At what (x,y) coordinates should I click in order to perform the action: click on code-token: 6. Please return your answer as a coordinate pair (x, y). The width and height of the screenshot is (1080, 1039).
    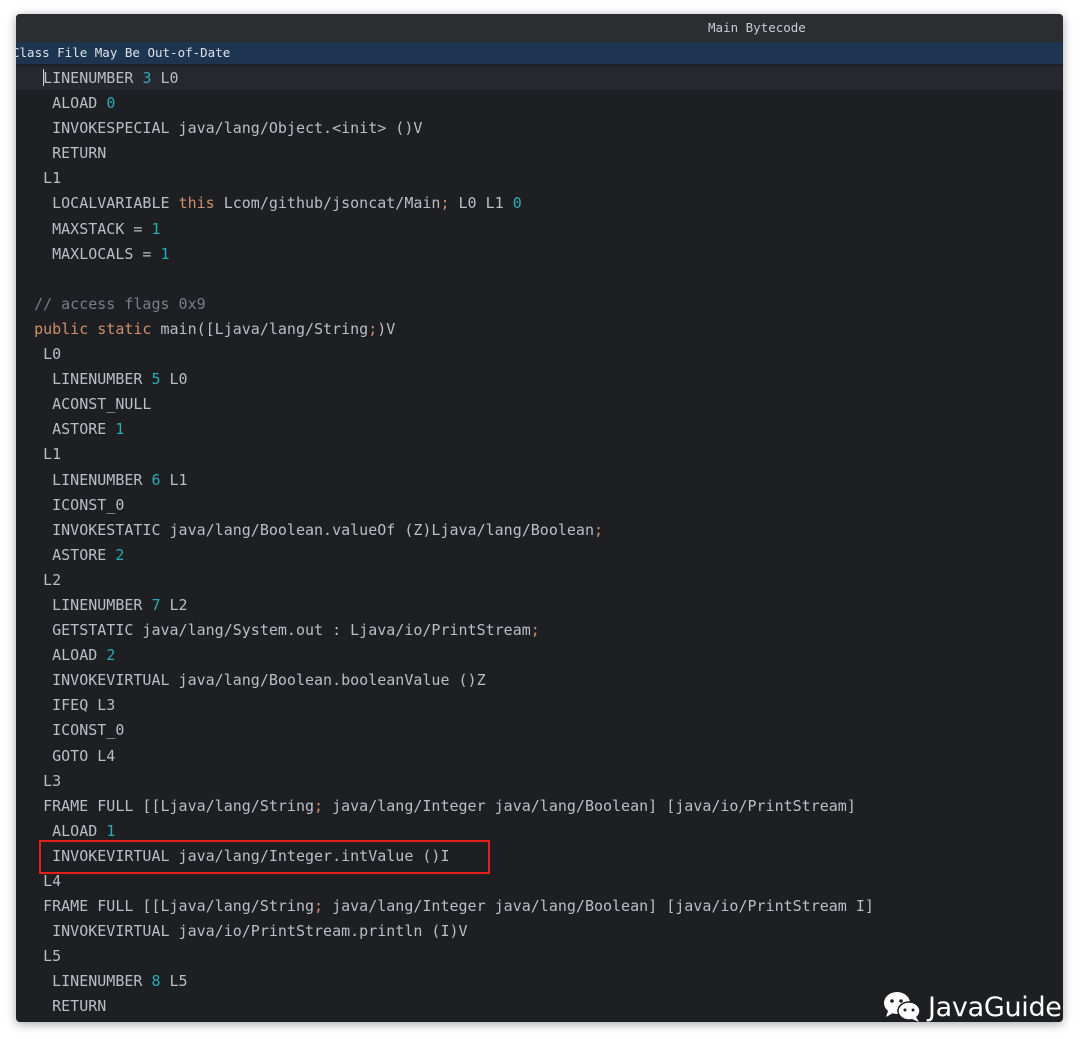
    Looking at the image, I should click on (156, 479).